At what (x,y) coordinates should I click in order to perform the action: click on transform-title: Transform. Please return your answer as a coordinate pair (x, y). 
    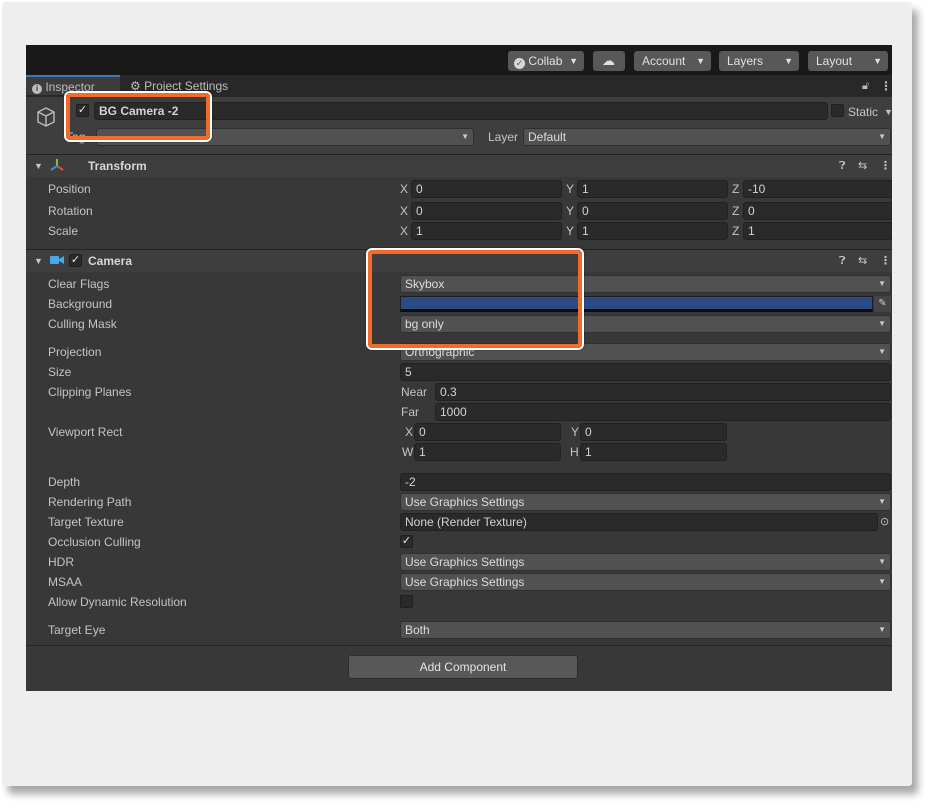
    Looking at the image, I should click on (117, 166).